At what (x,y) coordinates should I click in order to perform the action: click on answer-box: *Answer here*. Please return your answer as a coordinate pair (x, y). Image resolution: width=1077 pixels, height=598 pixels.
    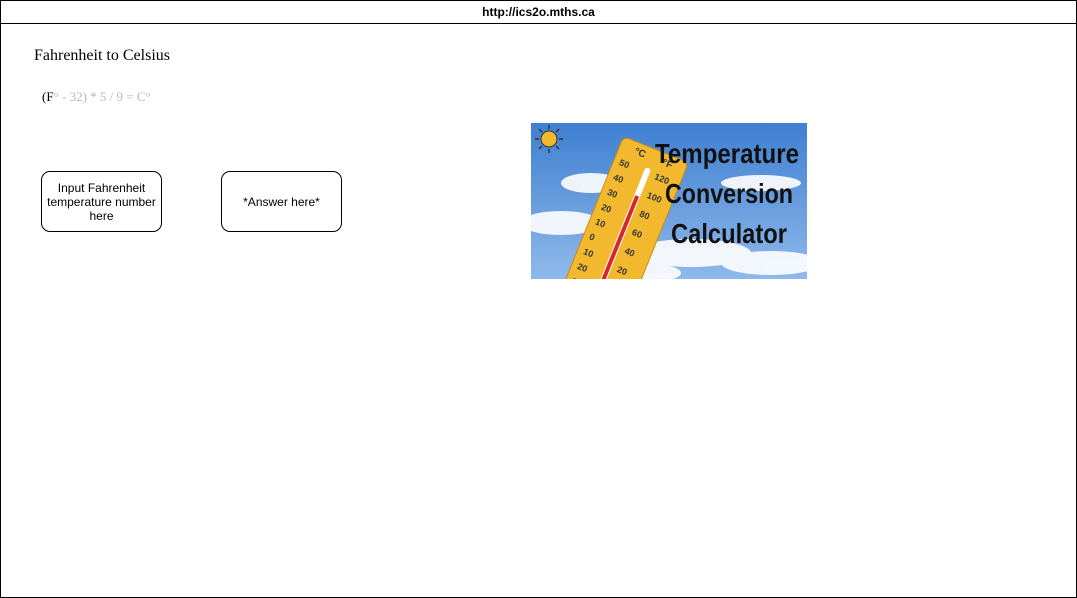
    Looking at the image, I should click on (281, 201).